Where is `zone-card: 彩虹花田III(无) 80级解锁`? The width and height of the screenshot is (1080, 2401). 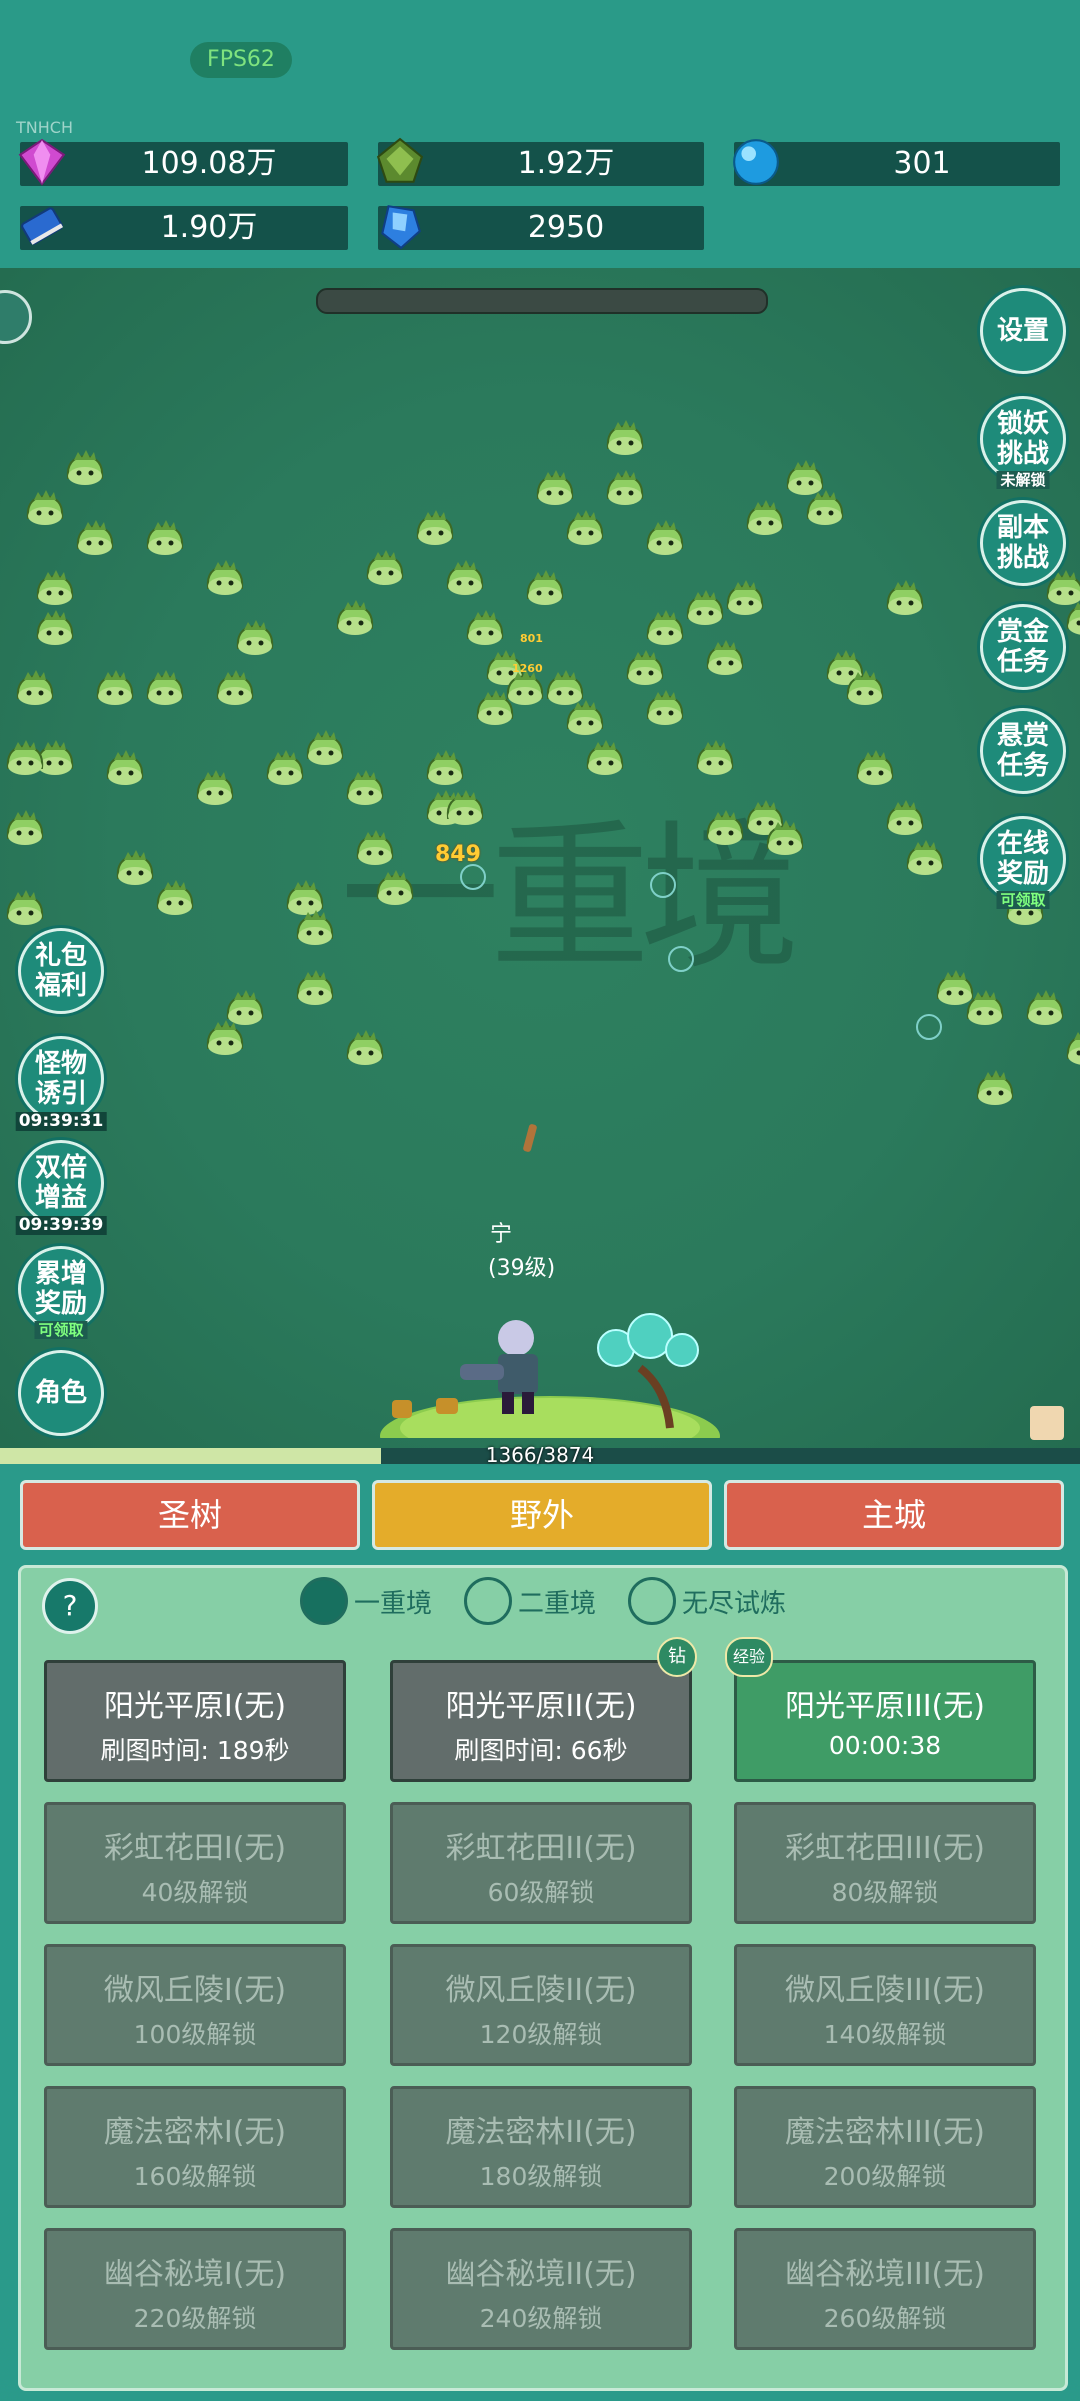
zone-card: 彩虹花田III(无) 80级解锁 is located at coordinates (885, 1863).